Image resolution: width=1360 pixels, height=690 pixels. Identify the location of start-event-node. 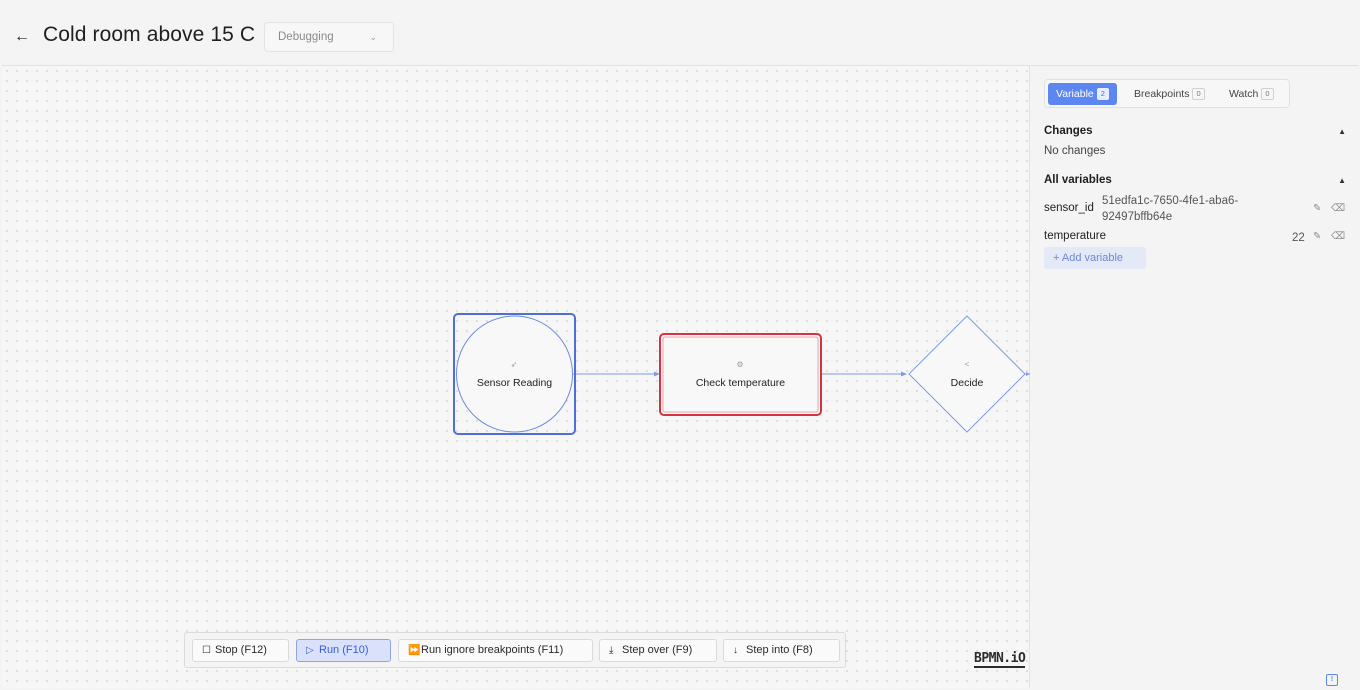
(514, 374).